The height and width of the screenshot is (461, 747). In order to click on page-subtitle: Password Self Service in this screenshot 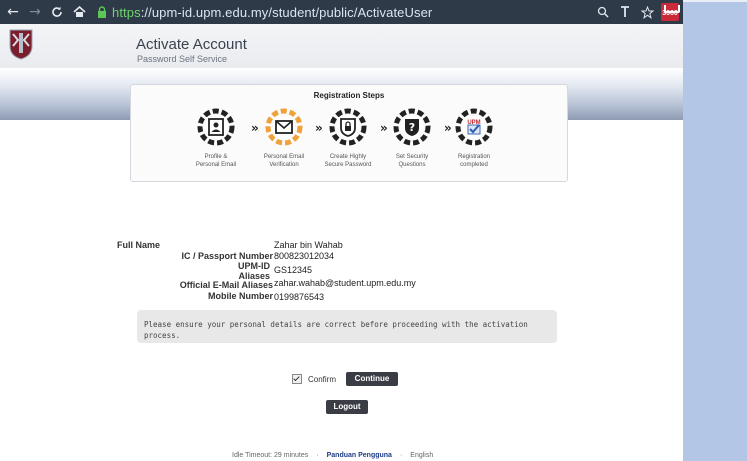, I will do `click(182, 59)`.